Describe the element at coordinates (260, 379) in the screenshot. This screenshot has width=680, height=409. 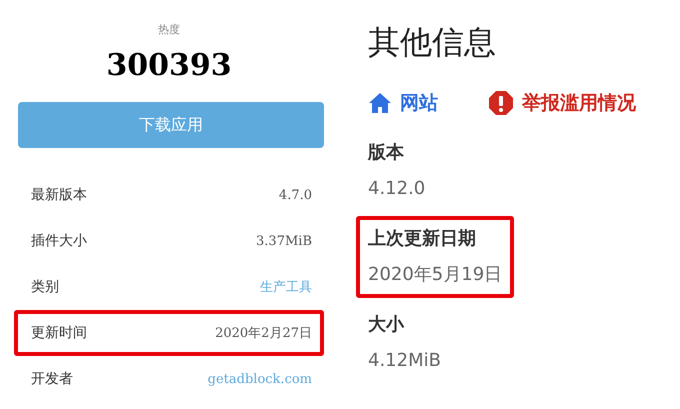
I see `info-link: getadblock.com` at that location.